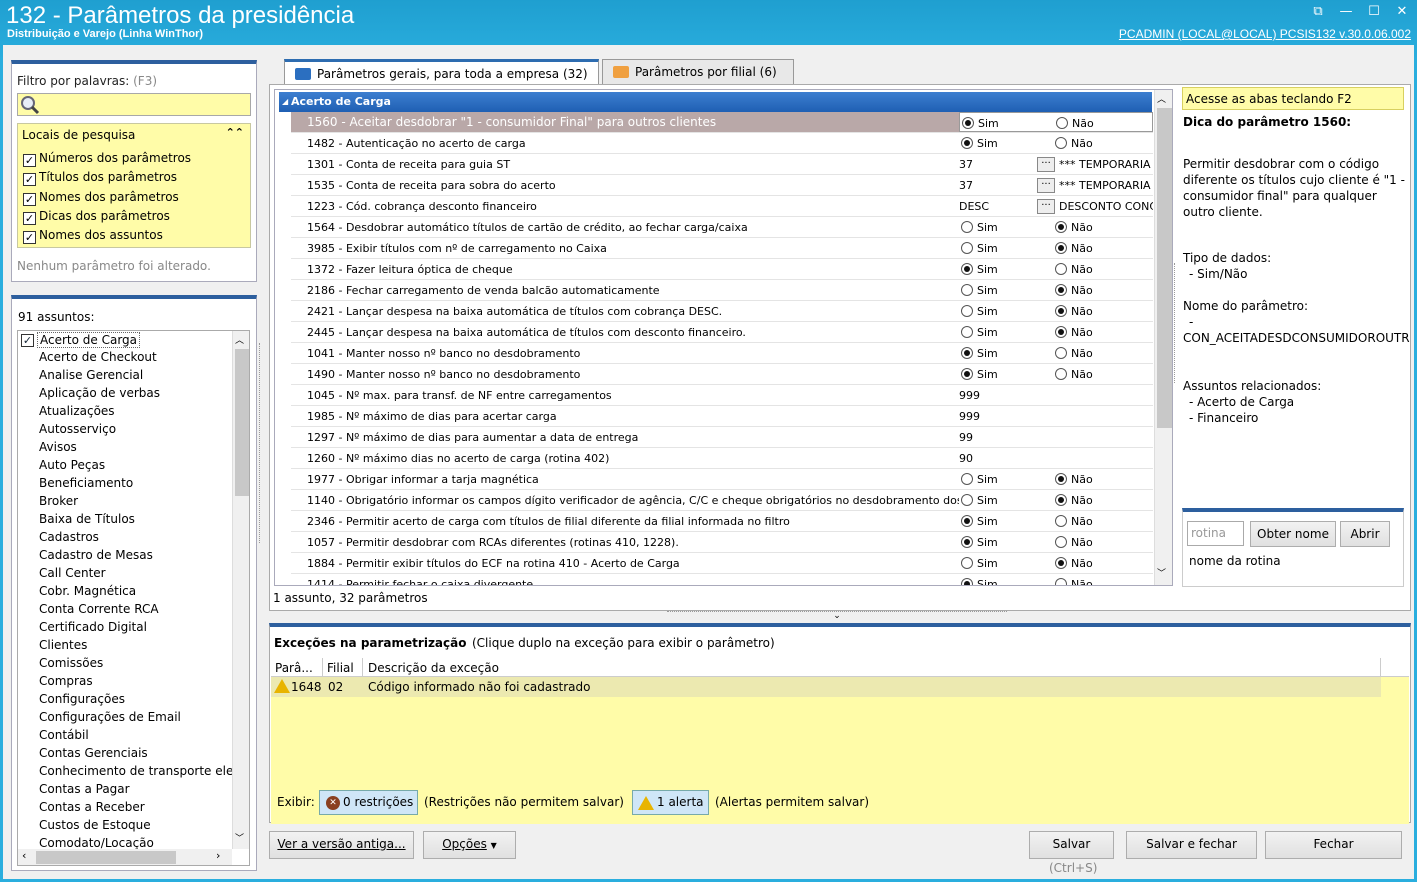  I want to click on subject-list-item: Clientes, so click(63, 645).